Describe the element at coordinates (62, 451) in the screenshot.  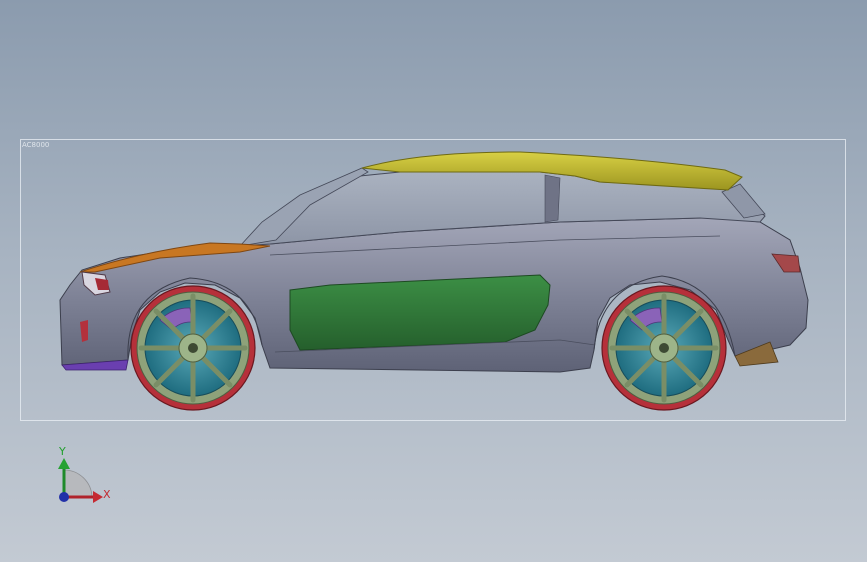
I see `triad-y-label: Y` at that location.